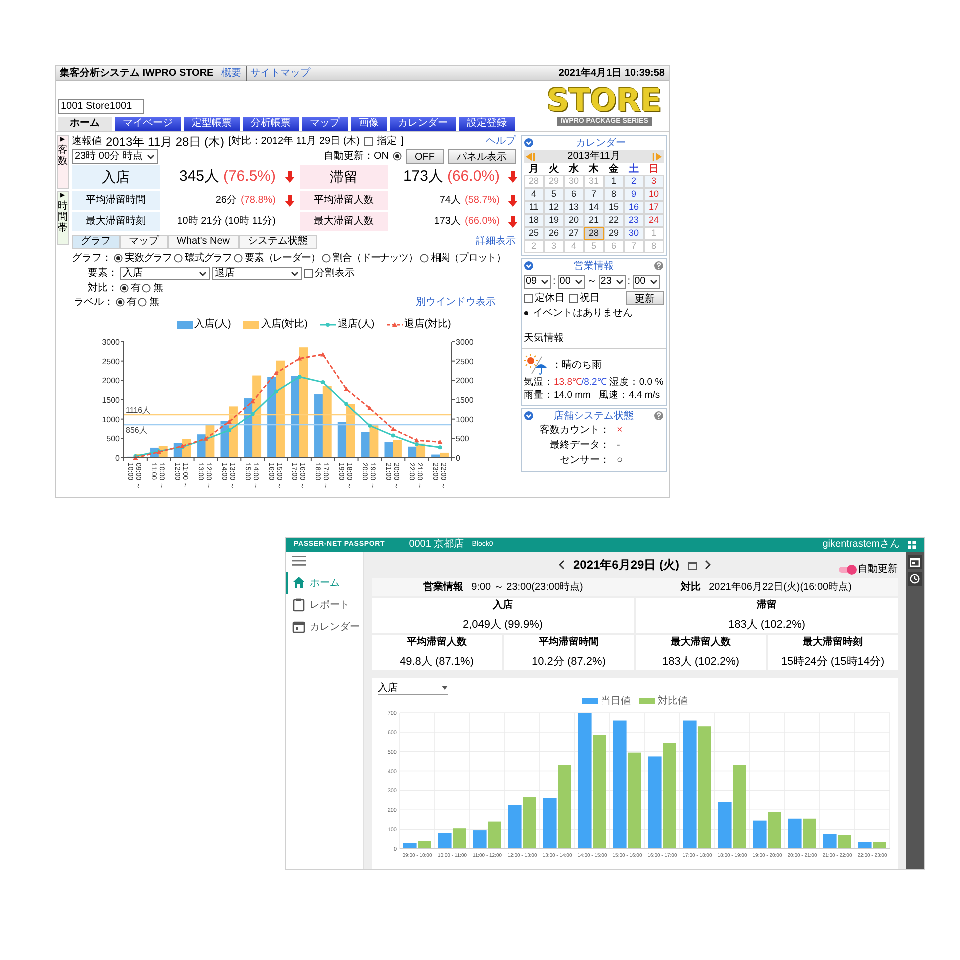 This screenshot has width=960, height=960. Describe the element at coordinates (344, 177) in the screenshot. I see `stat-label: 滞留` at that location.